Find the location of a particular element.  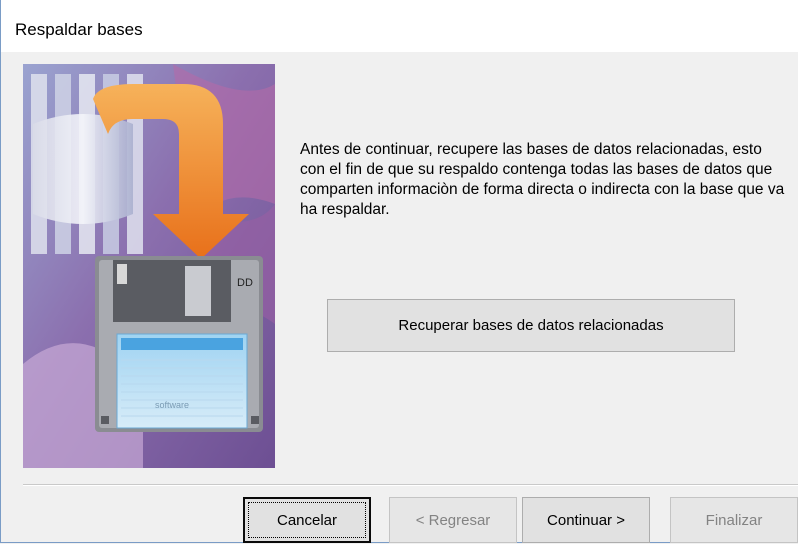

finish-button: Finalizar is located at coordinates (734, 520).